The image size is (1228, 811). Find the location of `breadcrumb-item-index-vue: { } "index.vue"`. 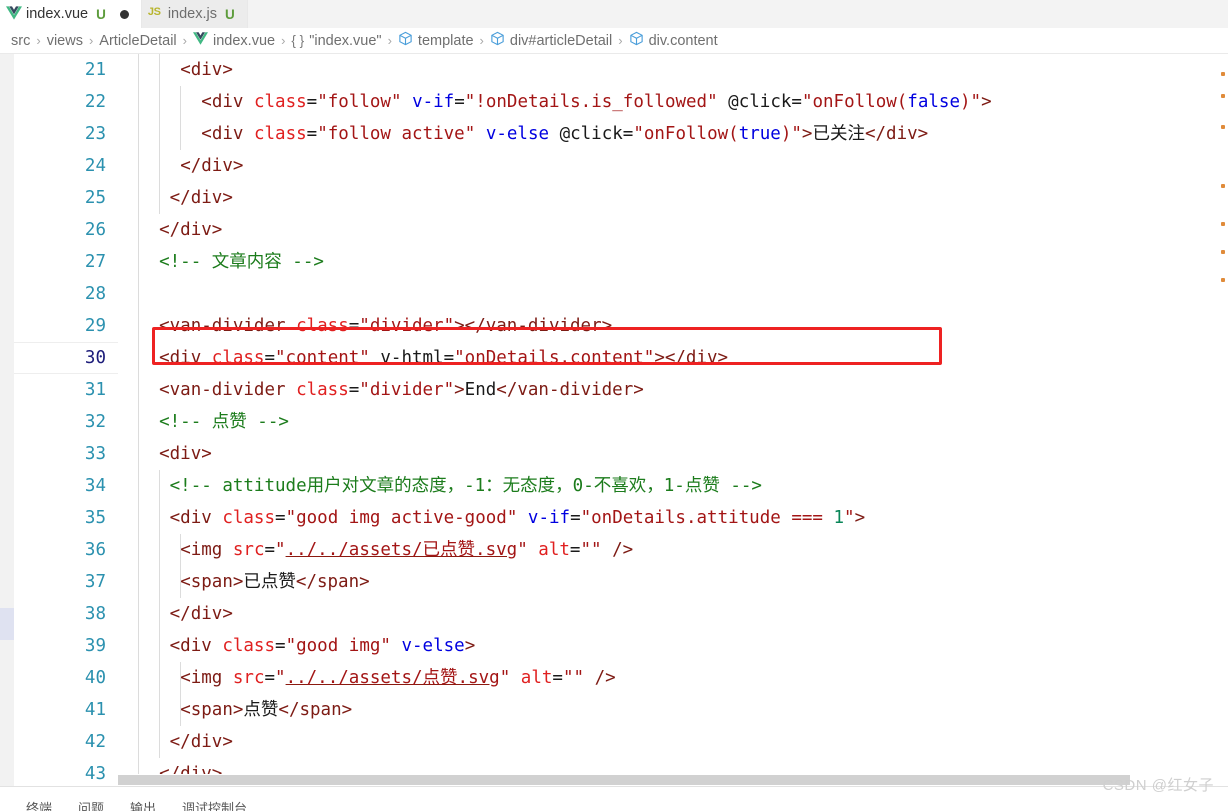

breadcrumb-item-index-vue: { } "index.vue" is located at coordinates (336, 41).